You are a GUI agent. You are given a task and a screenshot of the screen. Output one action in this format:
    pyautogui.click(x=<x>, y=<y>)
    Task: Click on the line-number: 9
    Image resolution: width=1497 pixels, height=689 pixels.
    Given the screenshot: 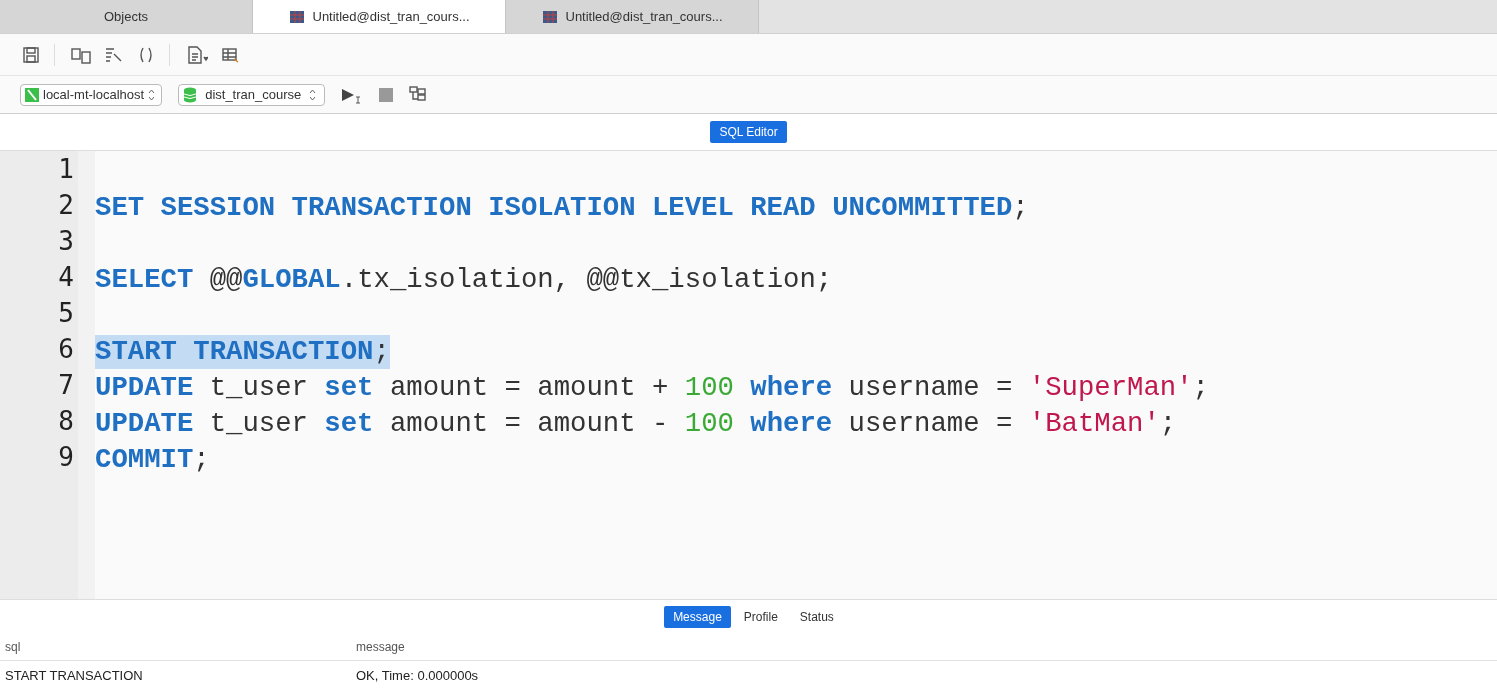 What is the action you would take?
    pyautogui.click(x=66, y=458)
    